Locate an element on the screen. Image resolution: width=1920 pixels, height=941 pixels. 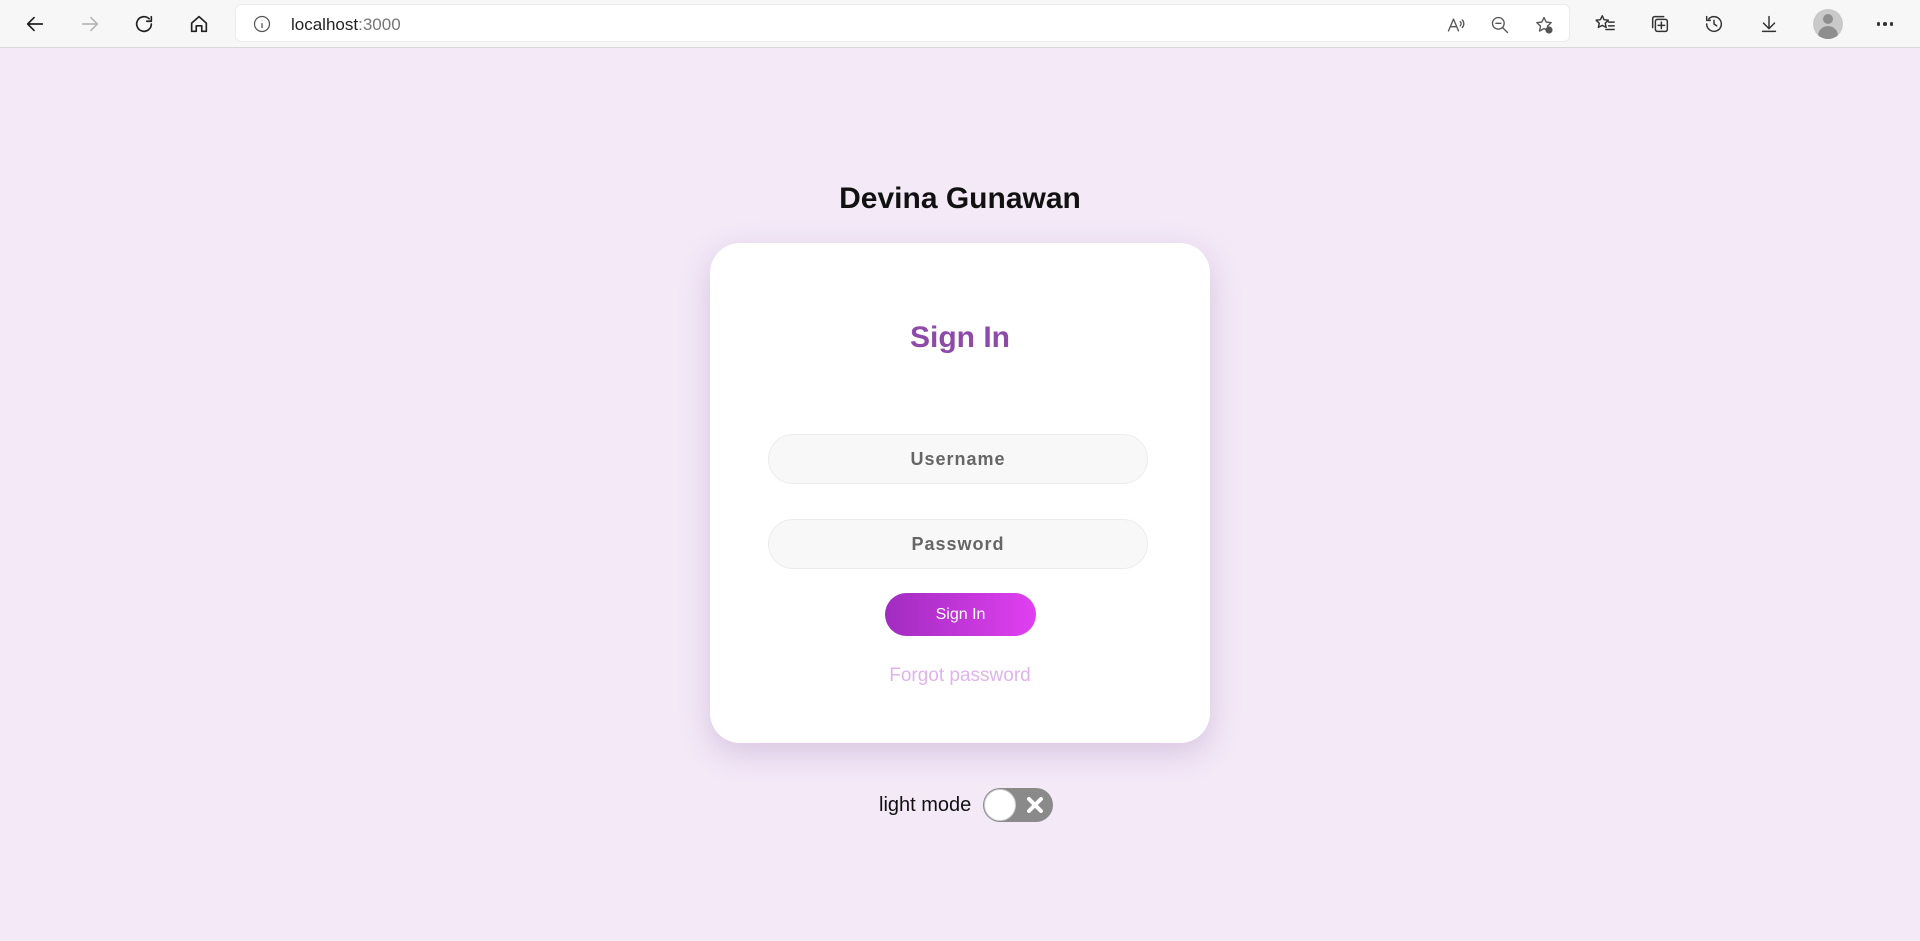
collections-button is located at coordinates (1660, 24).